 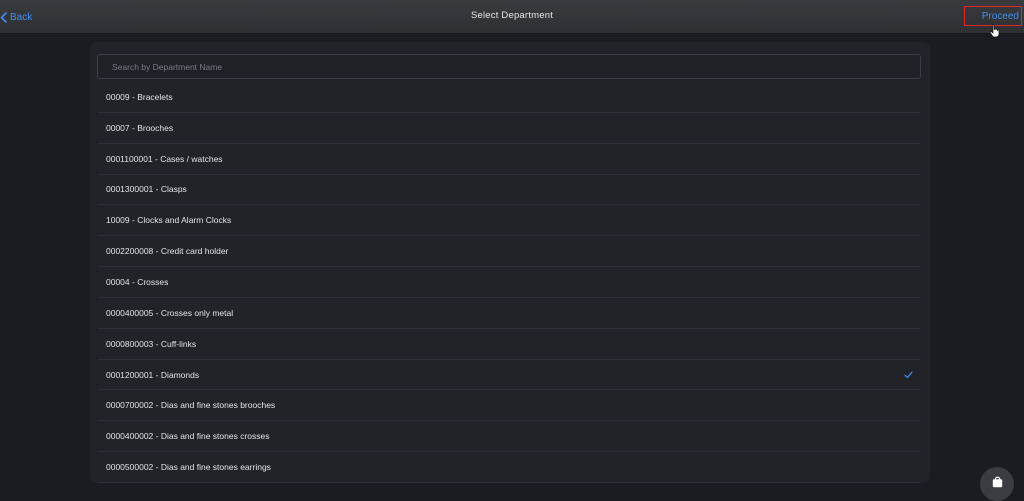 What do you see at coordinates (509, 190) in the screenshot?
I see `department-row: 0001300001 - Clasps` at bounding box center [509, 190].